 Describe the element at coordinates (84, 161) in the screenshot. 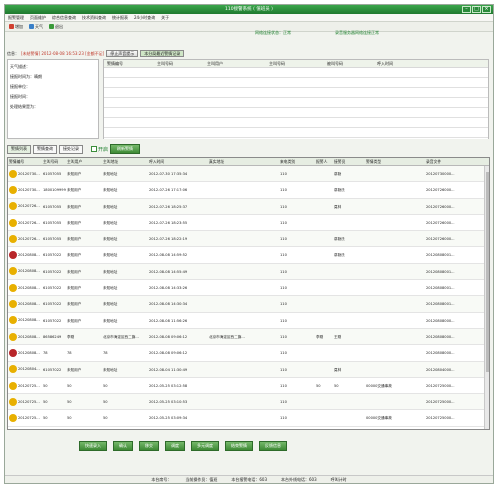

I see `col-header: 主叫用户` at that location.